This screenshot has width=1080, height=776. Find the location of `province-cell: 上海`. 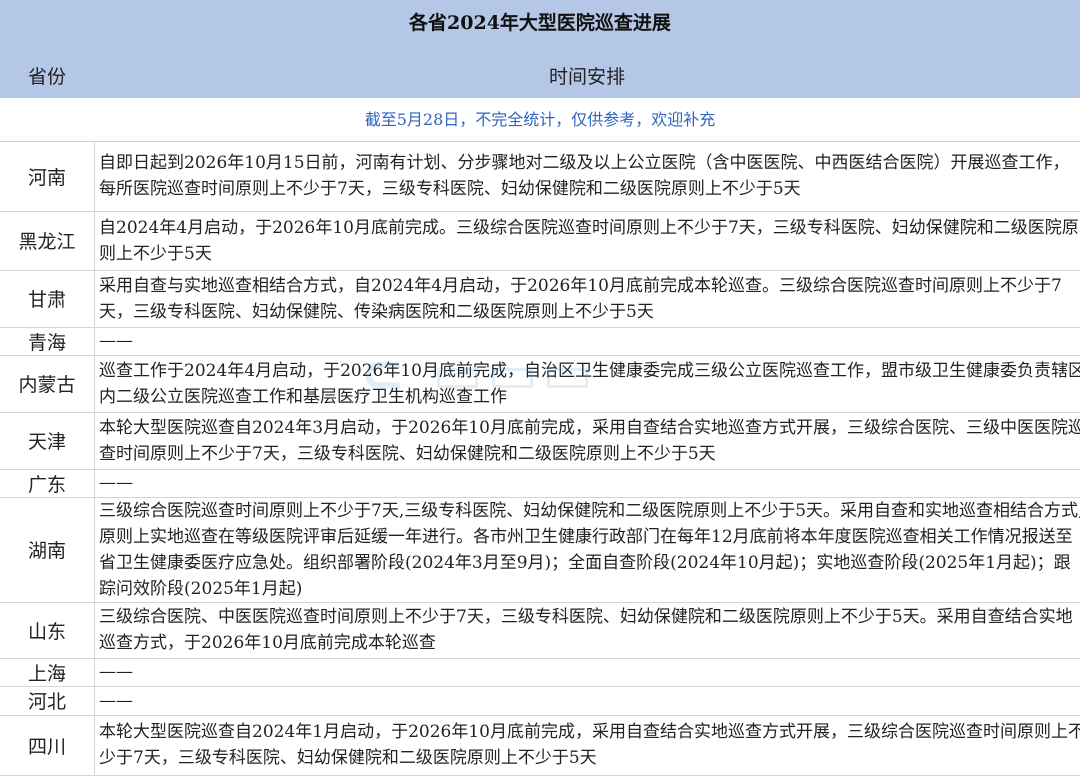

province-cell: 上海 is located at coordinates (47, 672).